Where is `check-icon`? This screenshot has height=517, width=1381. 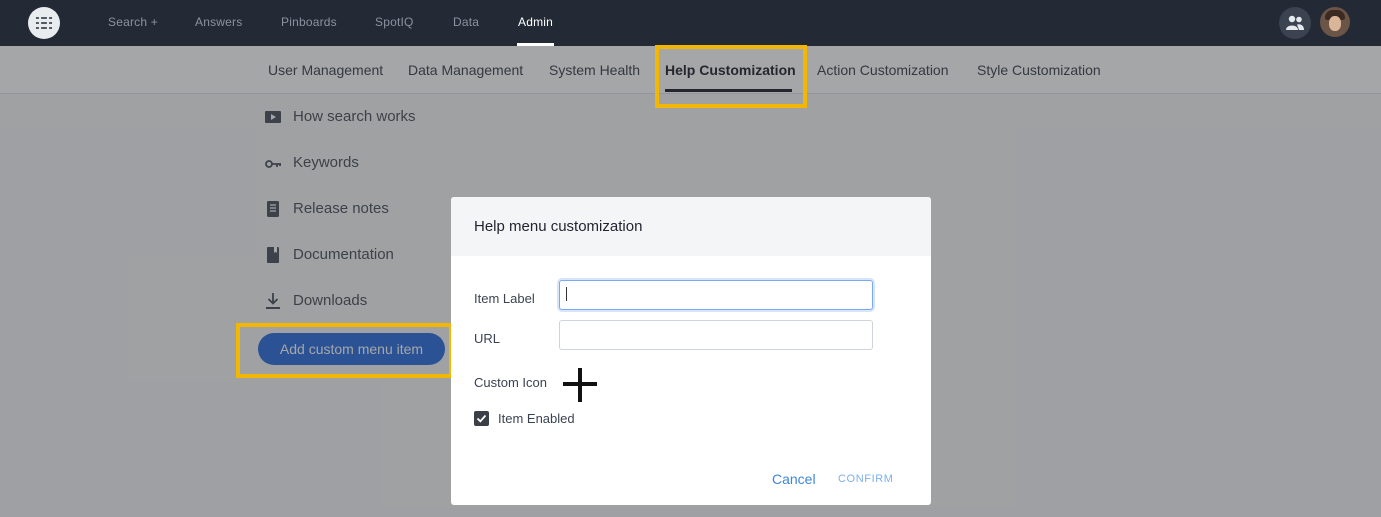 check-icon is located at coordinates (481, 418).